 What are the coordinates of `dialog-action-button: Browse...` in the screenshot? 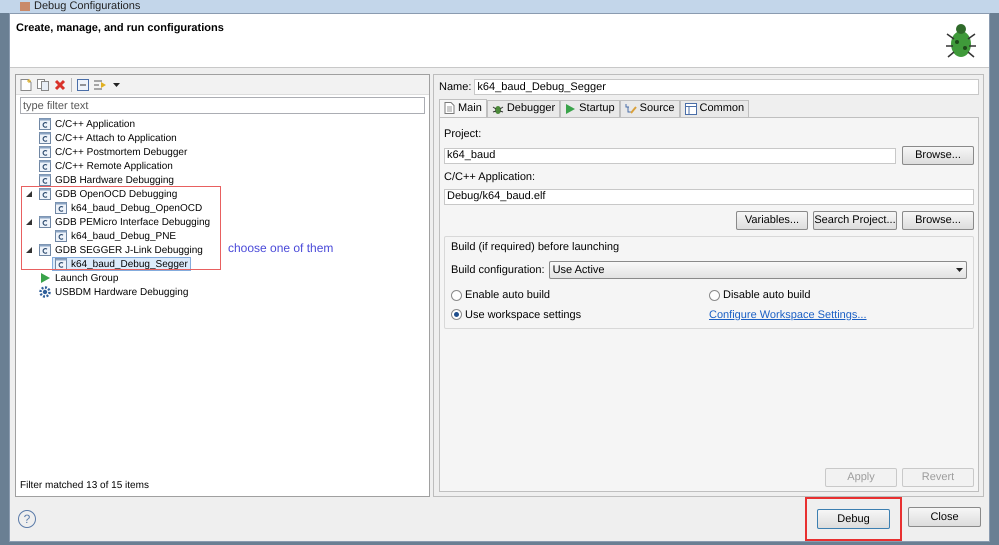 It's located at (938, 220).